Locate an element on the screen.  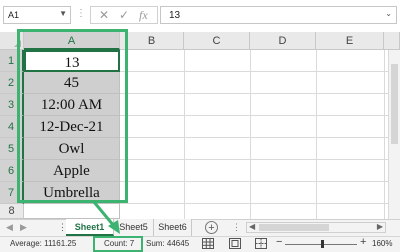
enter-icon: ✓ is located at coordinates (124, 15).